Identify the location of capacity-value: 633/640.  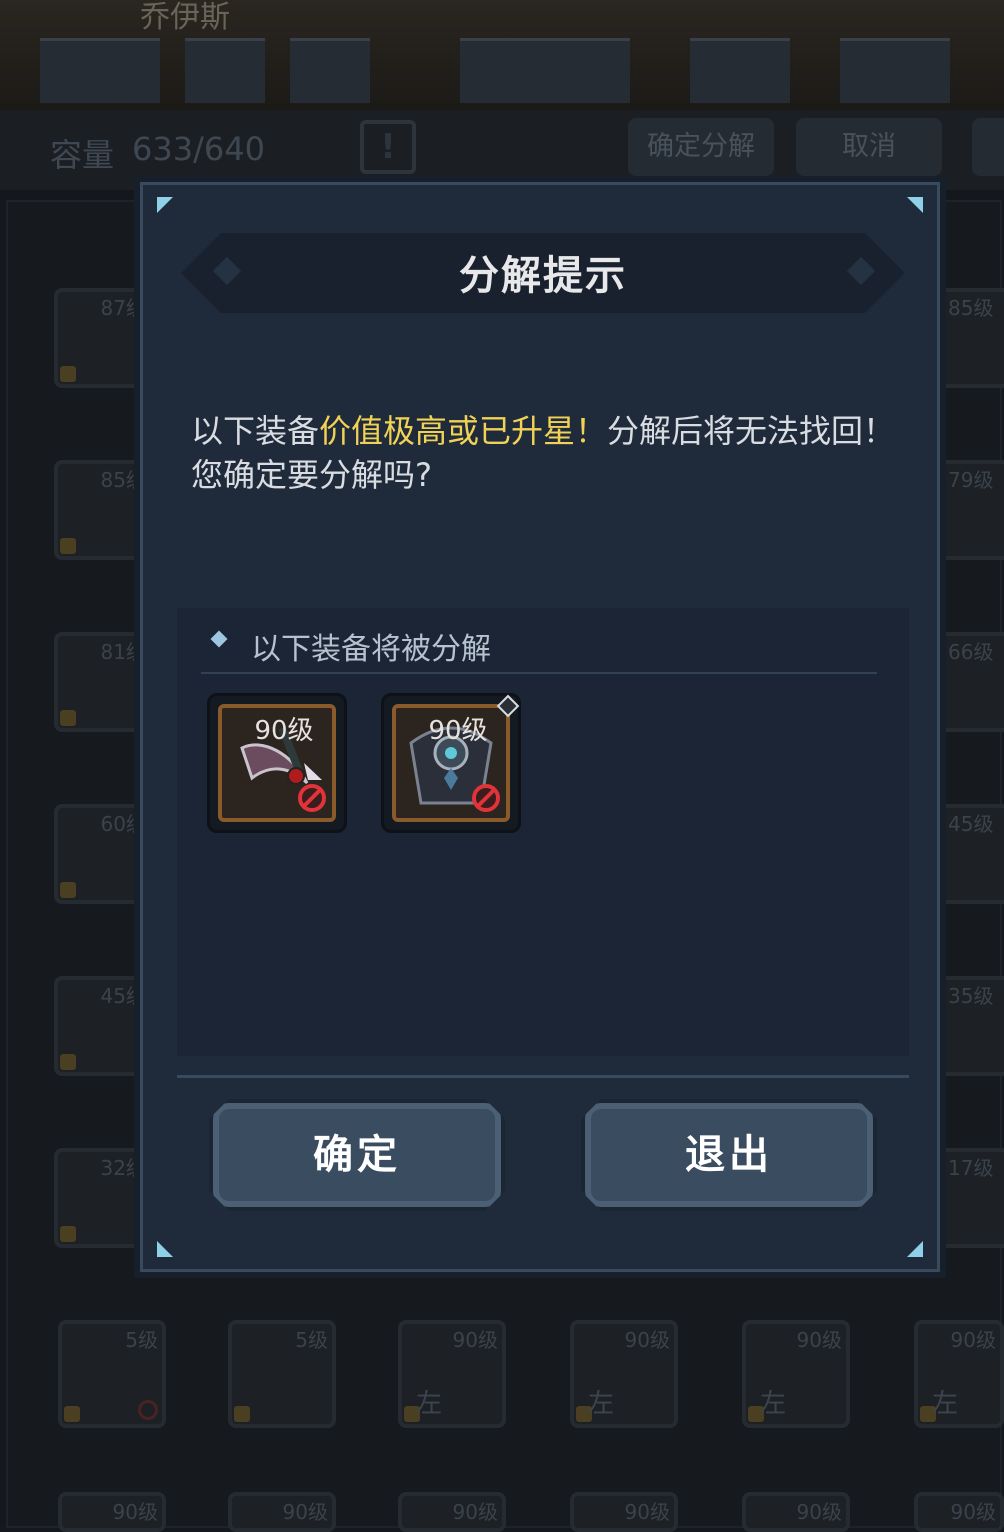
(198, 149).